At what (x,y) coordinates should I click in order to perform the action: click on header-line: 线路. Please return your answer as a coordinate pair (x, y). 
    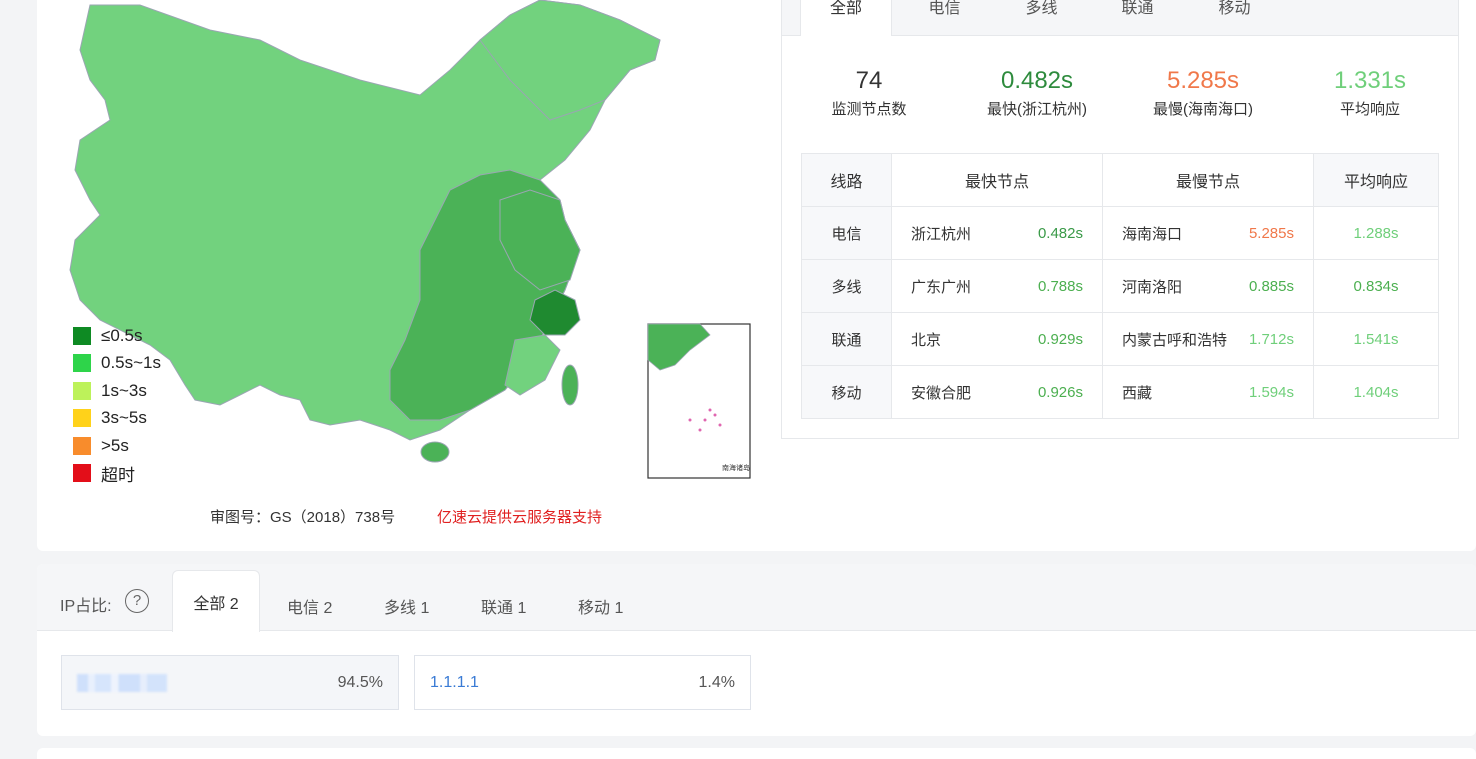
    Looking at the image, I should click on (846, 180).